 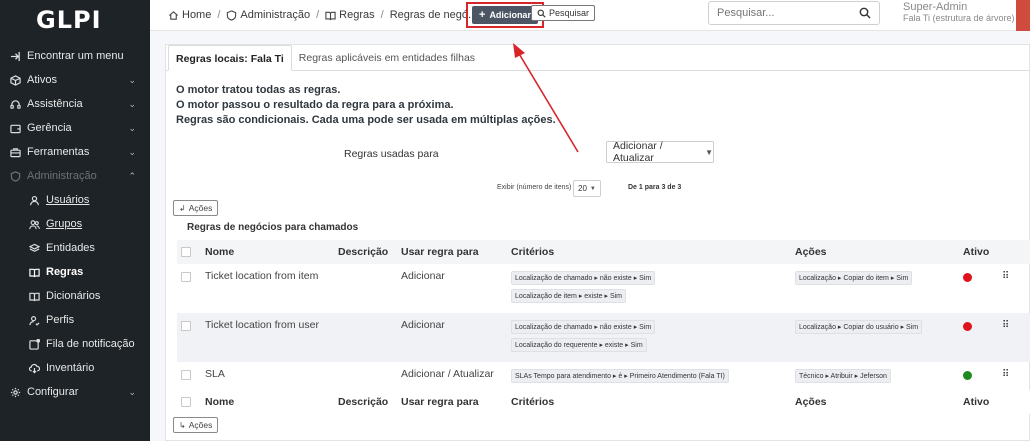 I want to click on sidebar-item-label: Entidades, so click(x=70, y=248).